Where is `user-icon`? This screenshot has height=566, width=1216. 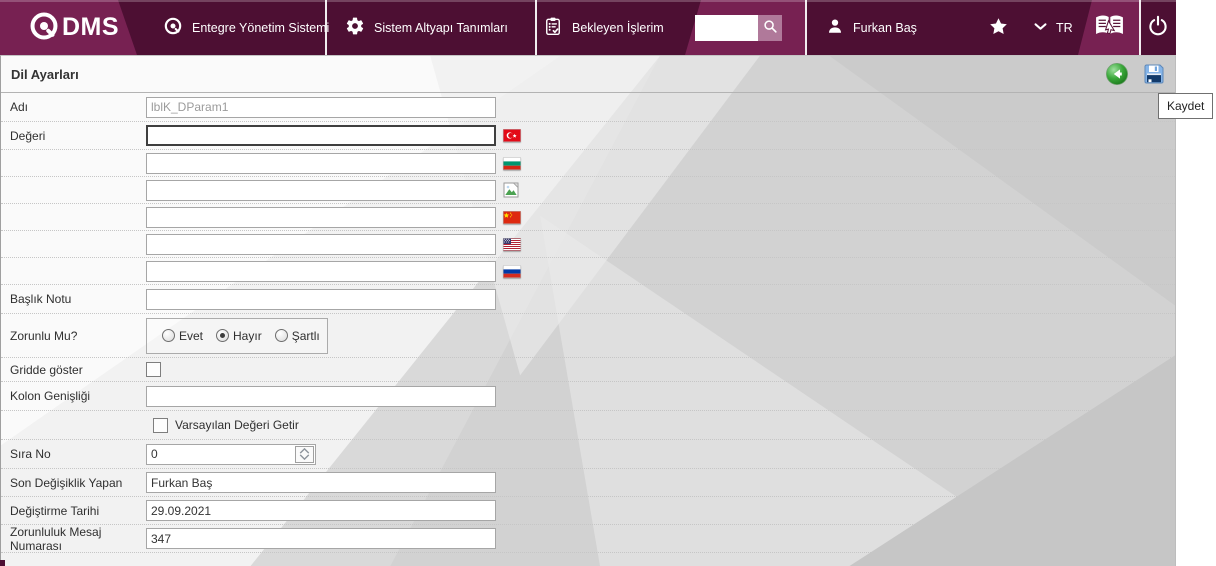
user-icon is located at coordinates (835, 27).